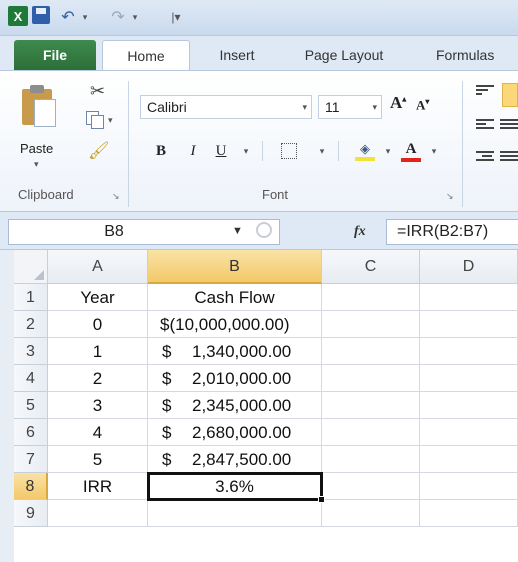 The image size is (518, 562). What do you see at coordinates (31, 267) in the screenshot?
I see `select-all-button` at bounding box center [31, 267].